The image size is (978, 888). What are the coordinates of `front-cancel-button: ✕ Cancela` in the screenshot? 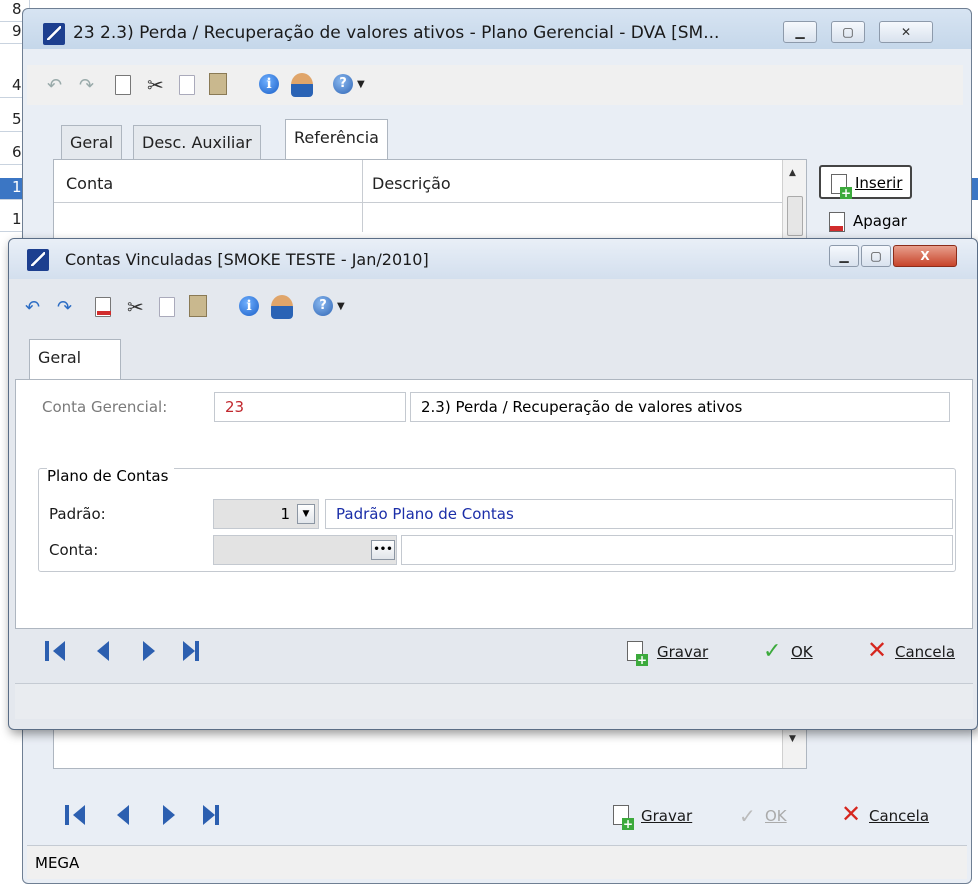 It's located at (910, 652).